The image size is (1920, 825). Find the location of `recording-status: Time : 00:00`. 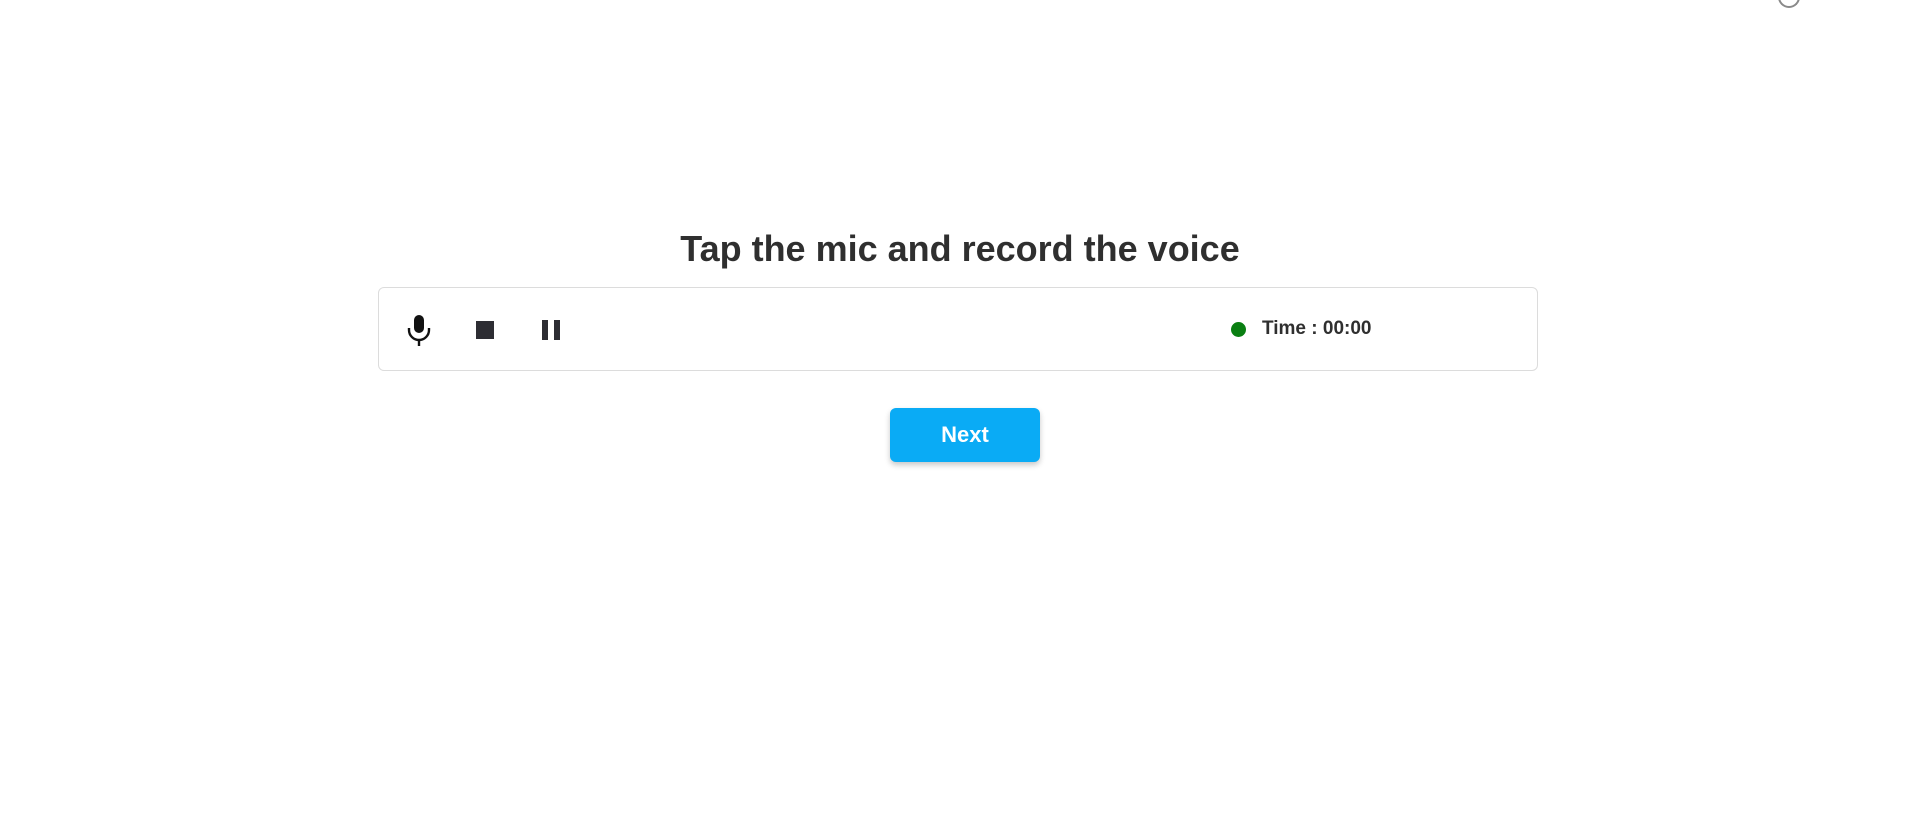

recording-status: Time : 00:00 is located at coordinates (1301, 329).